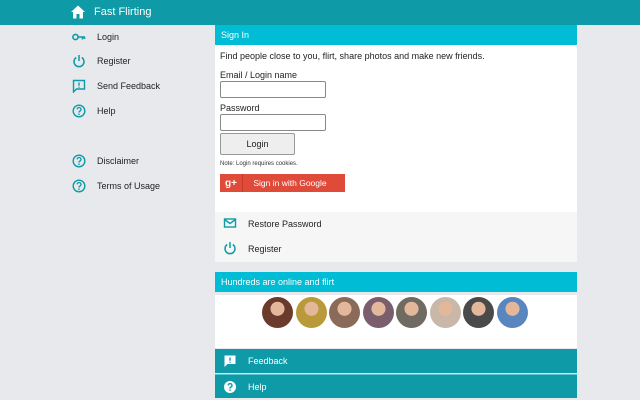 The height and width of the screenshot is (400, 640). Describe the element at coordinates (265, 249) in the screenshot. I see `register-label: Register` at that location.